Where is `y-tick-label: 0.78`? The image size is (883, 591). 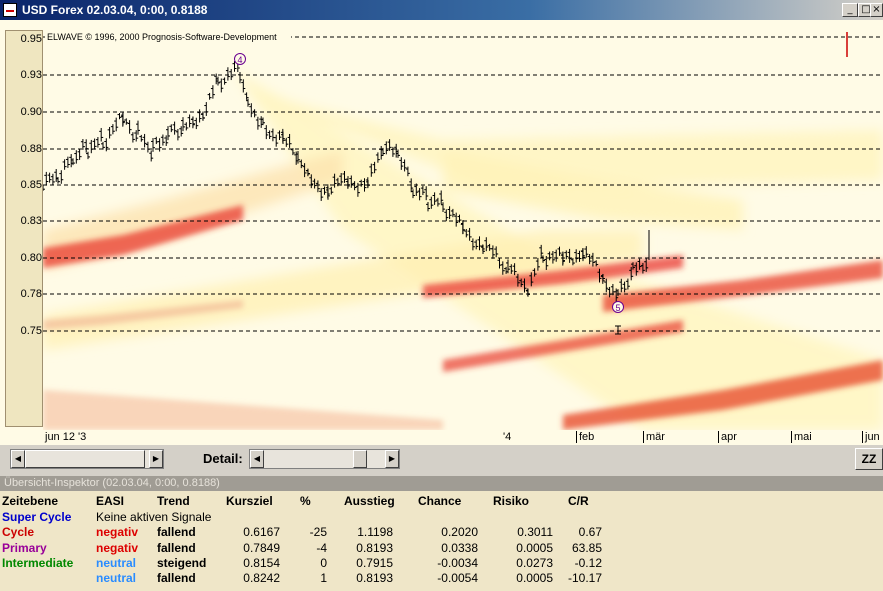 y-tick-label: 0.78 is located at coordinates (31, 294).